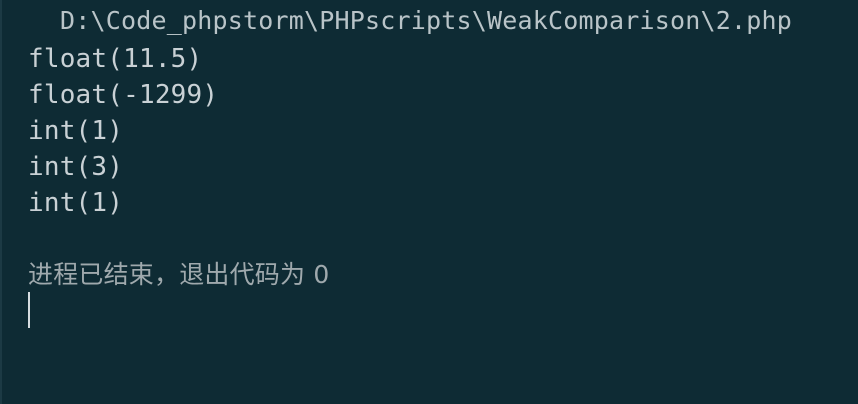 The width and height of the screenshot is (858, 404). I want to click on process-exit-message: 进程已结束，退出代码为 0, so click(179, 274).